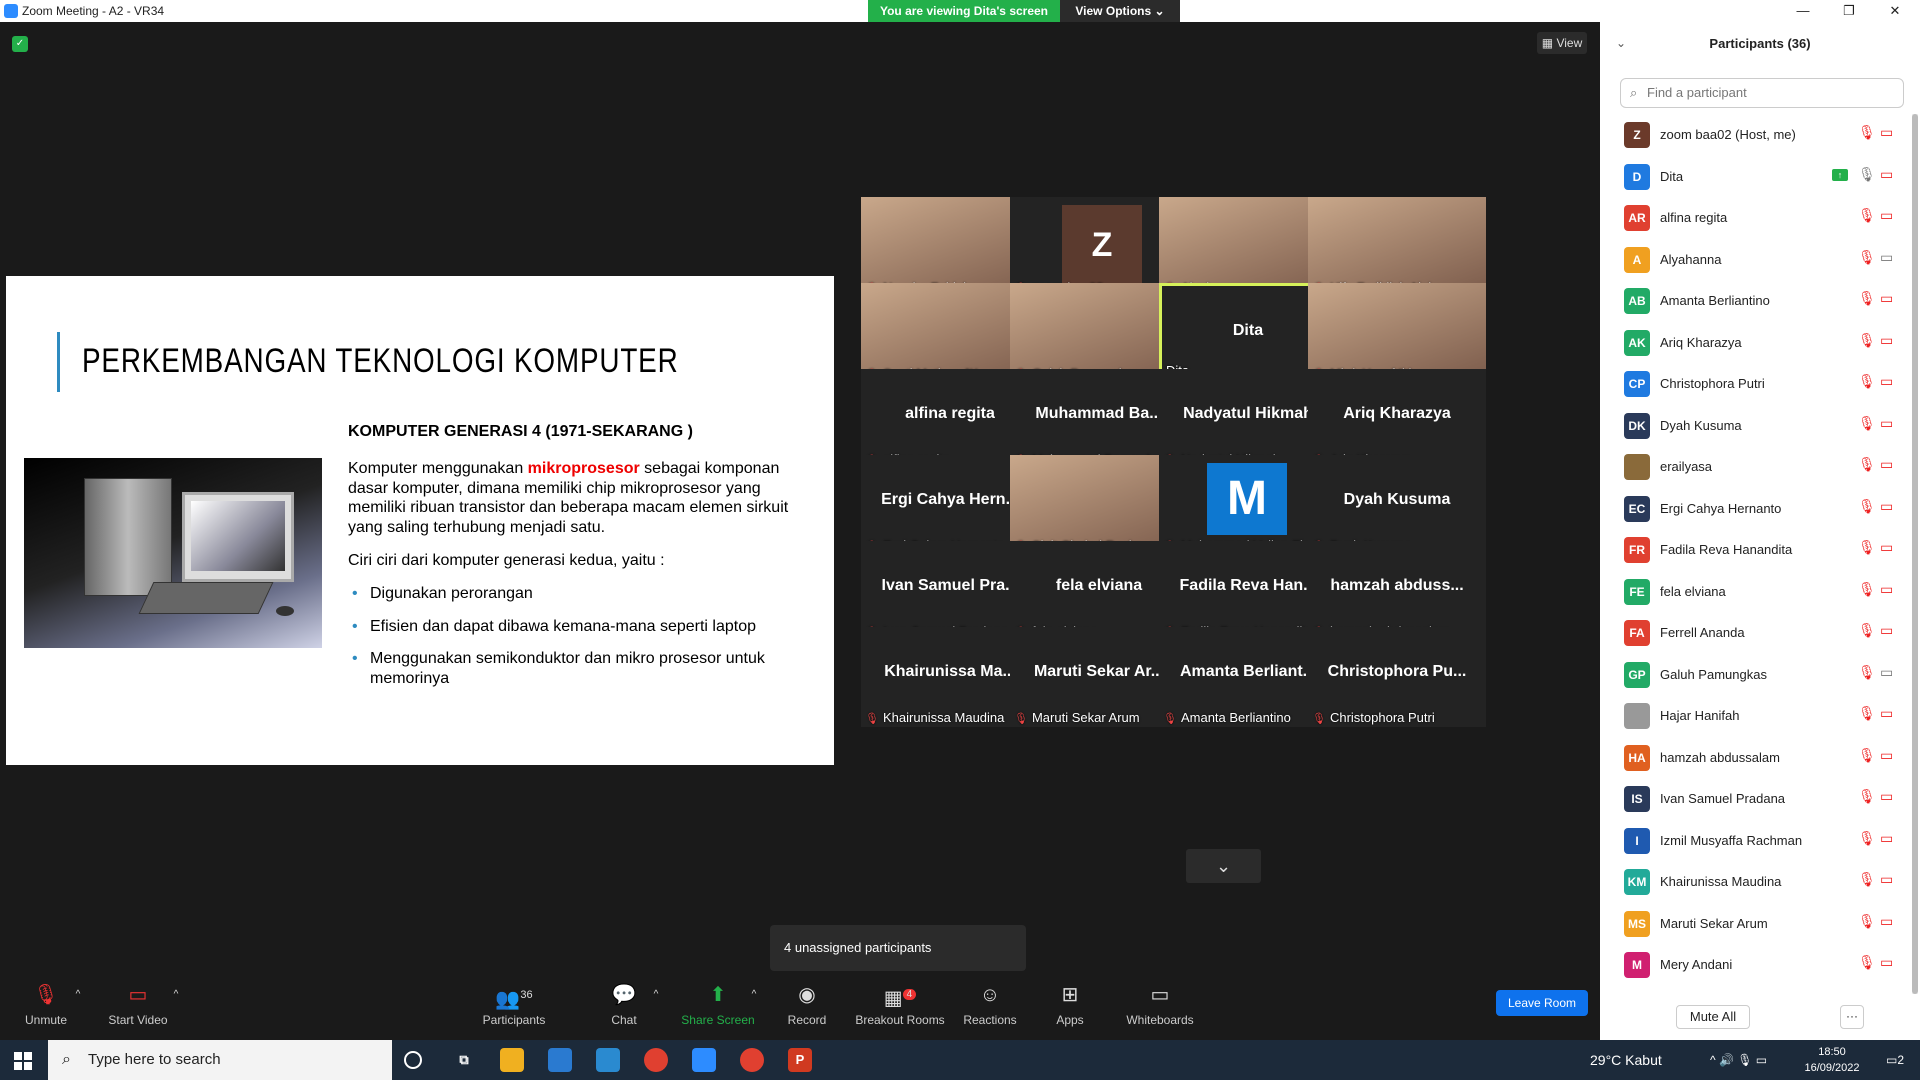 The width and height of the screenshot is (1920, 1080). What do you see at coordinates (560, 1060) in the screenshot?
I see `store-icon` at bounding box center [560, 1060].